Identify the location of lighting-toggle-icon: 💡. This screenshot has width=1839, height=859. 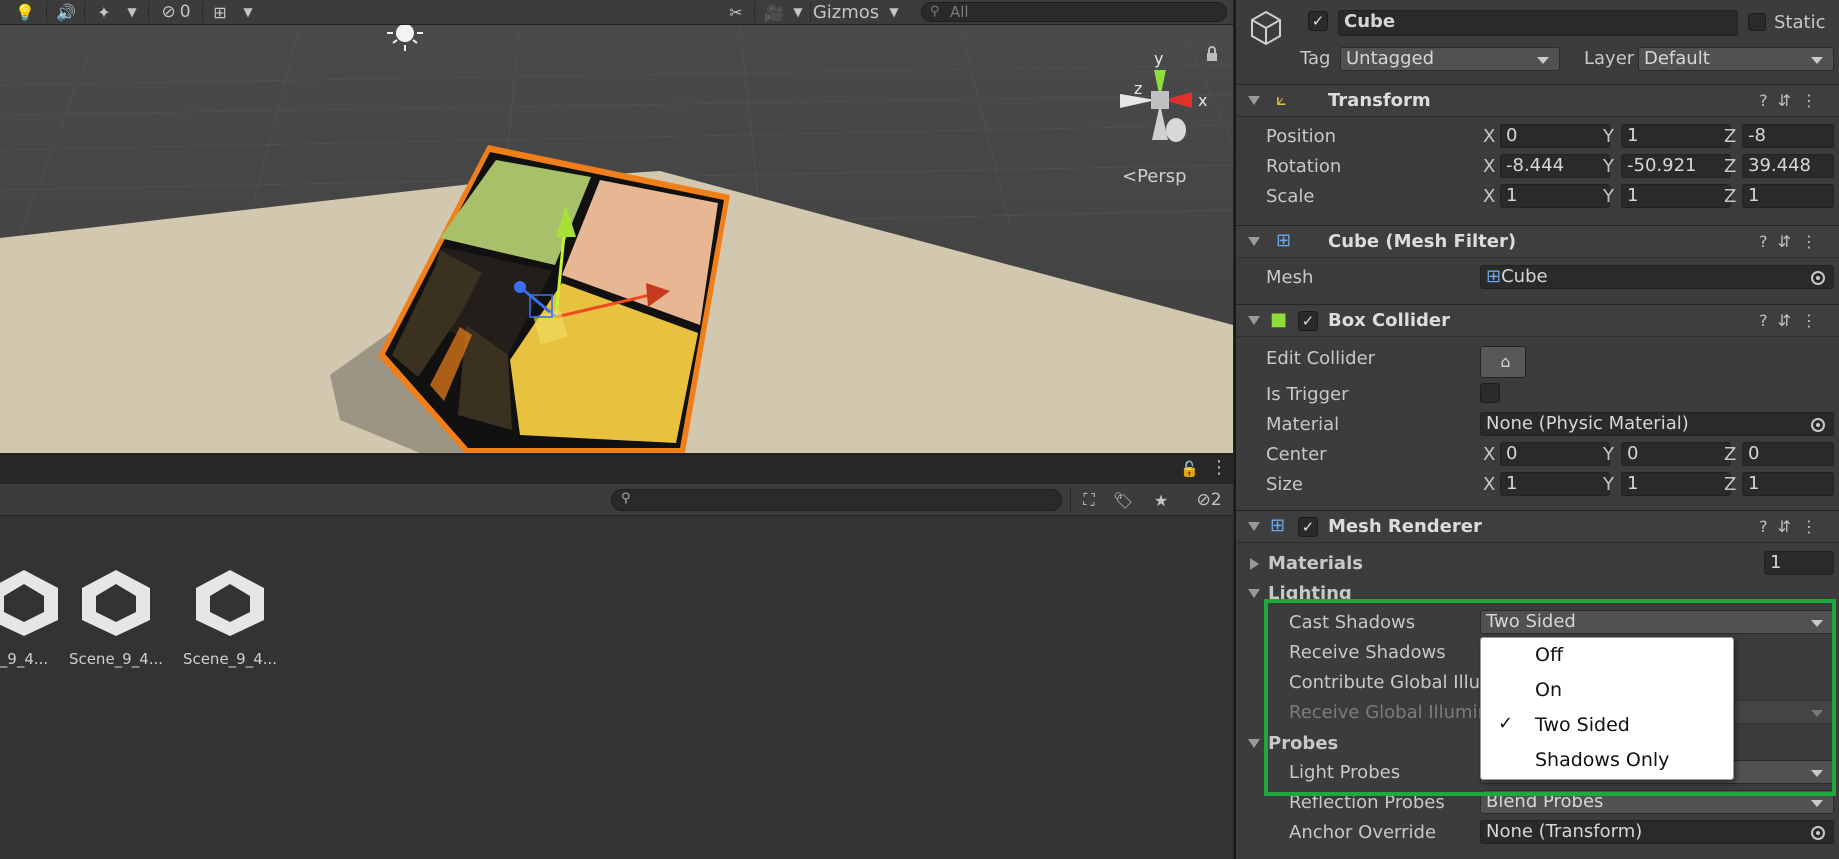
(25, 12).